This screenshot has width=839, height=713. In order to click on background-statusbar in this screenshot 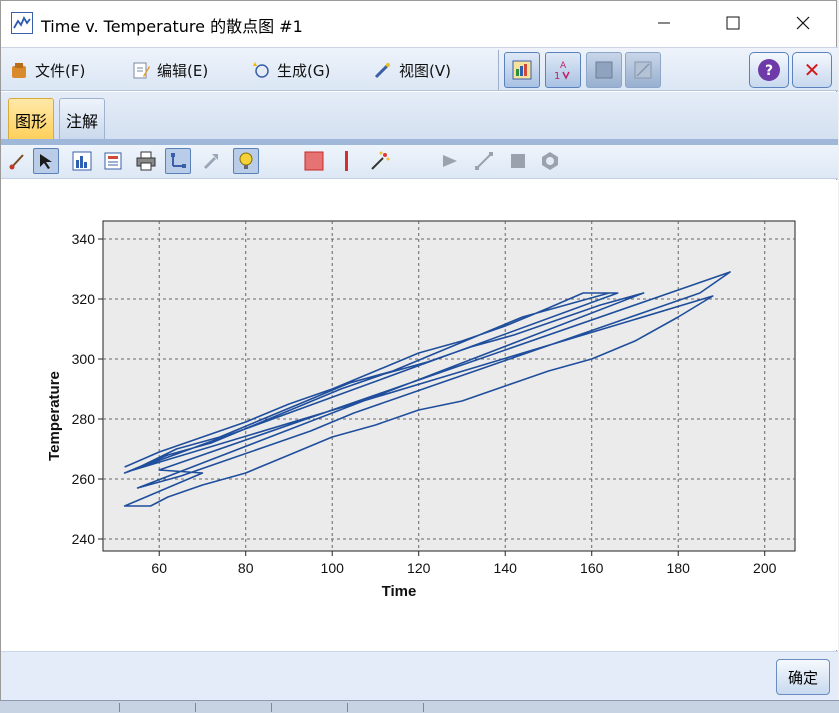, I will do `click(419, 706)`.